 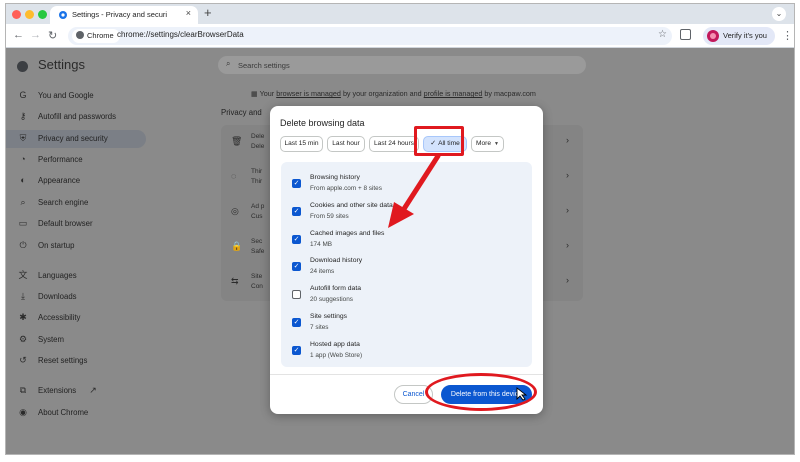 What do you see at coordinates (406, 295) in the screenshot?
I see `data-option-row: Autofill form data 20 suggestions` at bounding box center [406, 295].